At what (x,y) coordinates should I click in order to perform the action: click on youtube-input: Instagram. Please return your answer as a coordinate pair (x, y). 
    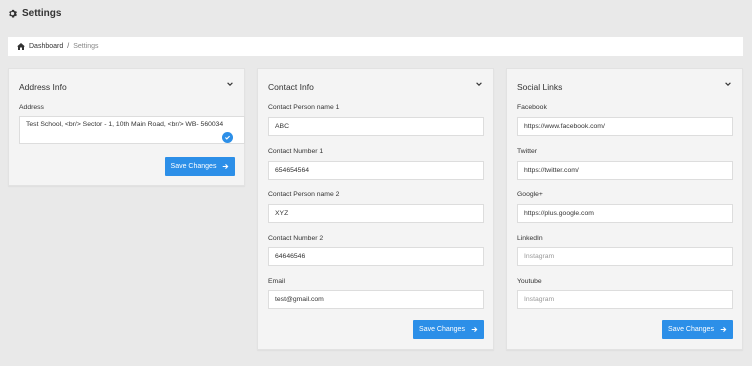
    Looking at the image, I should click on (625, 299).